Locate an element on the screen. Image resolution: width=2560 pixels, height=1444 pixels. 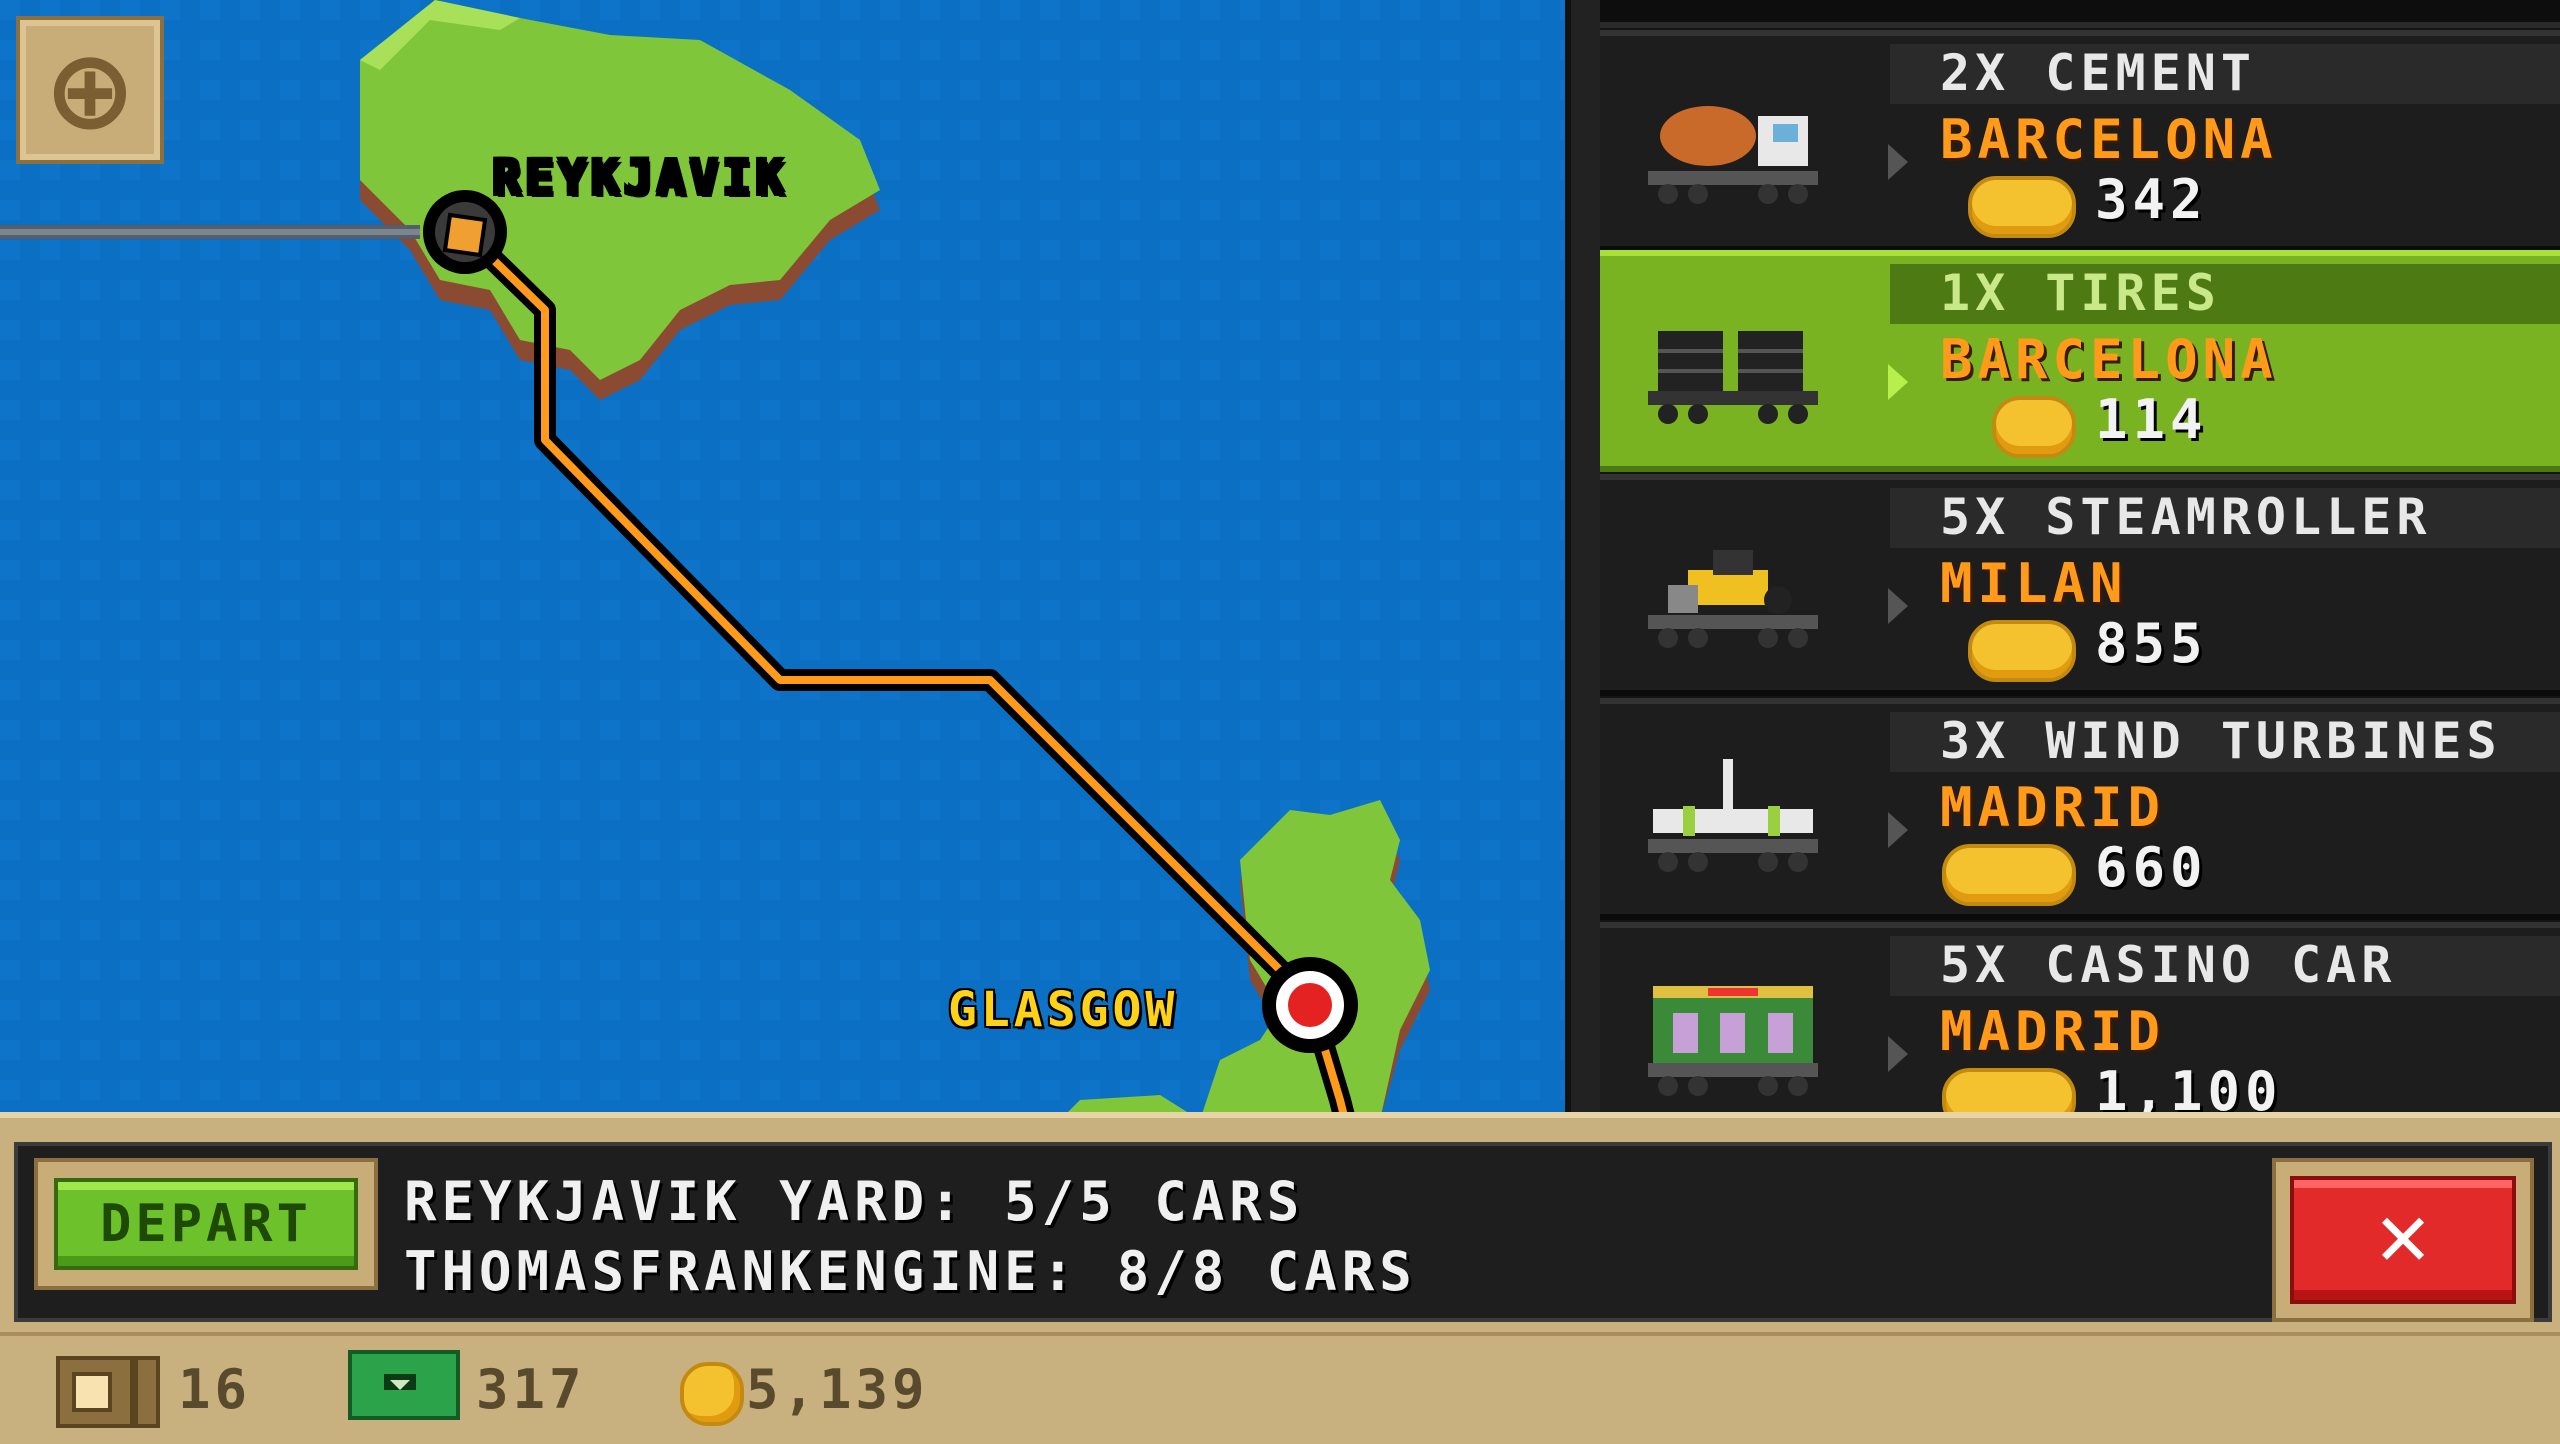
depart-button-face: DEPART is located at coordinates (206, 1224).